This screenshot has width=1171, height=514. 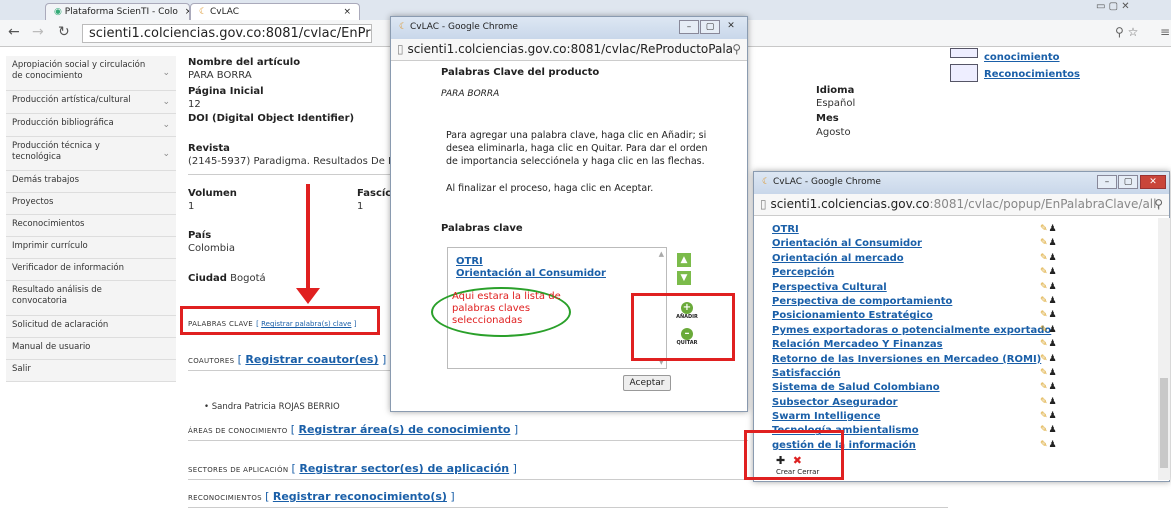 What do you see at coordinates (803, 272) in the screenshot?
I see `catalog-item-link: Percepción` at bounding box center [803, 272].